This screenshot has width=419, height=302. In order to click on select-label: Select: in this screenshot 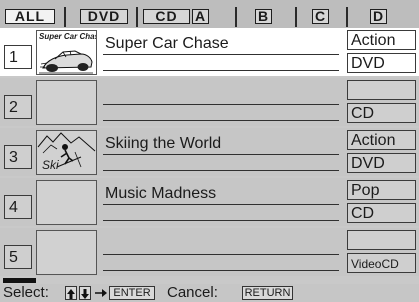, I will do `click(26, 292)`.